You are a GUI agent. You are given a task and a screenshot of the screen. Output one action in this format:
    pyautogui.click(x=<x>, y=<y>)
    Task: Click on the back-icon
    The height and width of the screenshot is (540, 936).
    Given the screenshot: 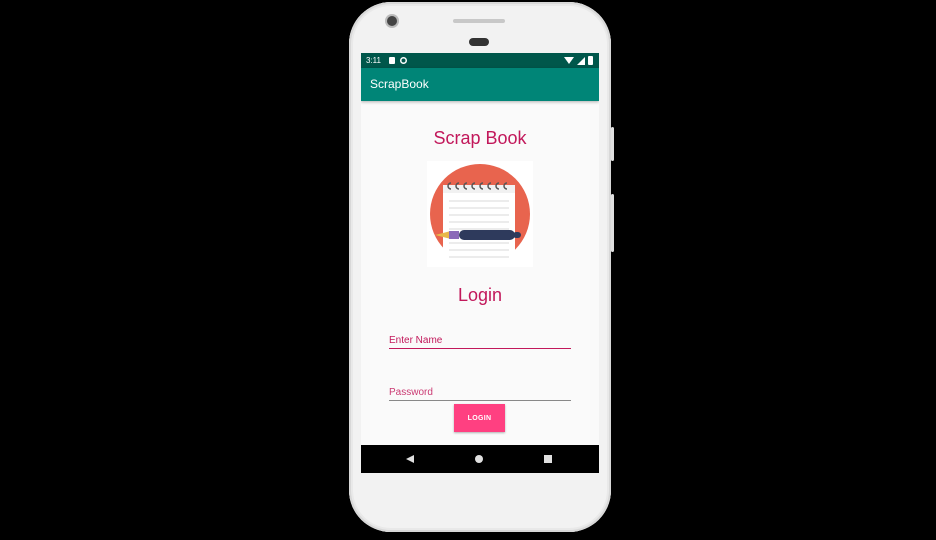 What is the action you would take?
    pyautogui.click(x=410, y=459)
    